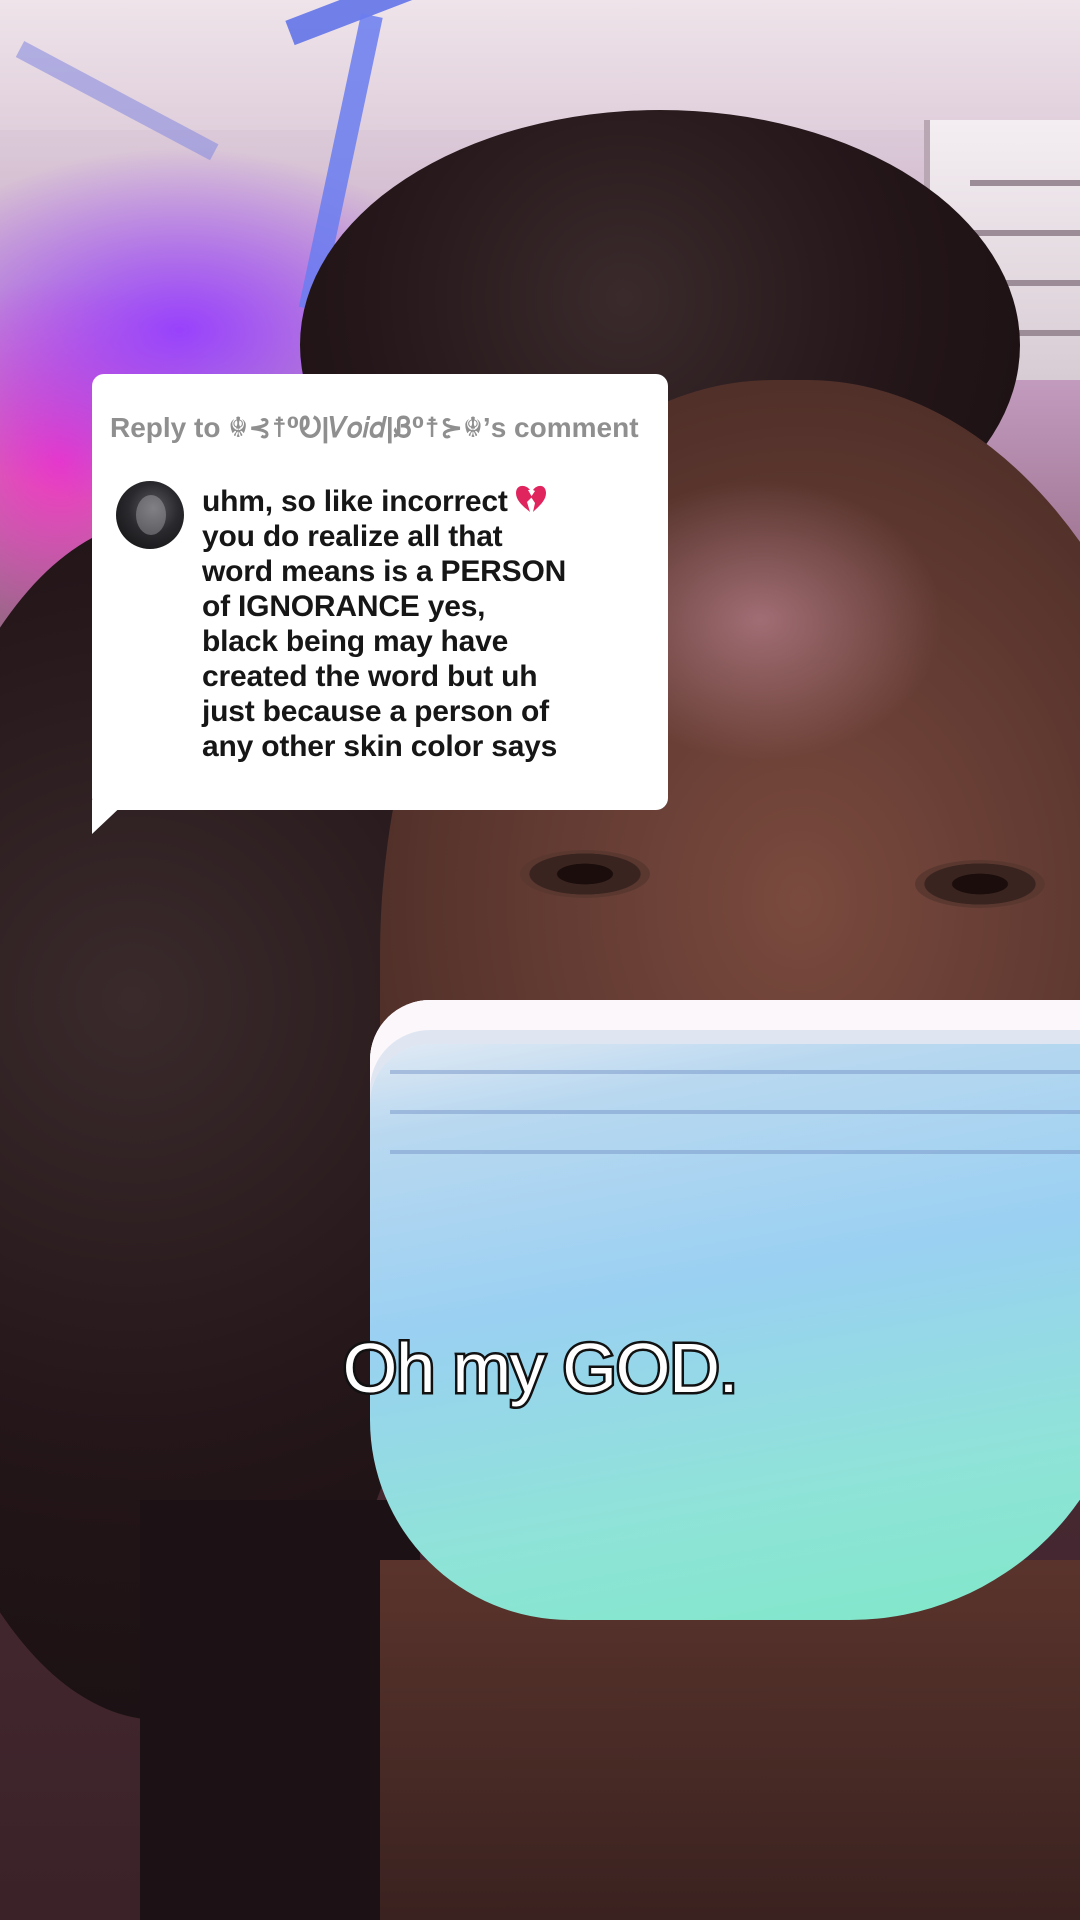 The width and height of the screenshot is (1080, 1920). I want to click on ceiling, so click(540, 65).